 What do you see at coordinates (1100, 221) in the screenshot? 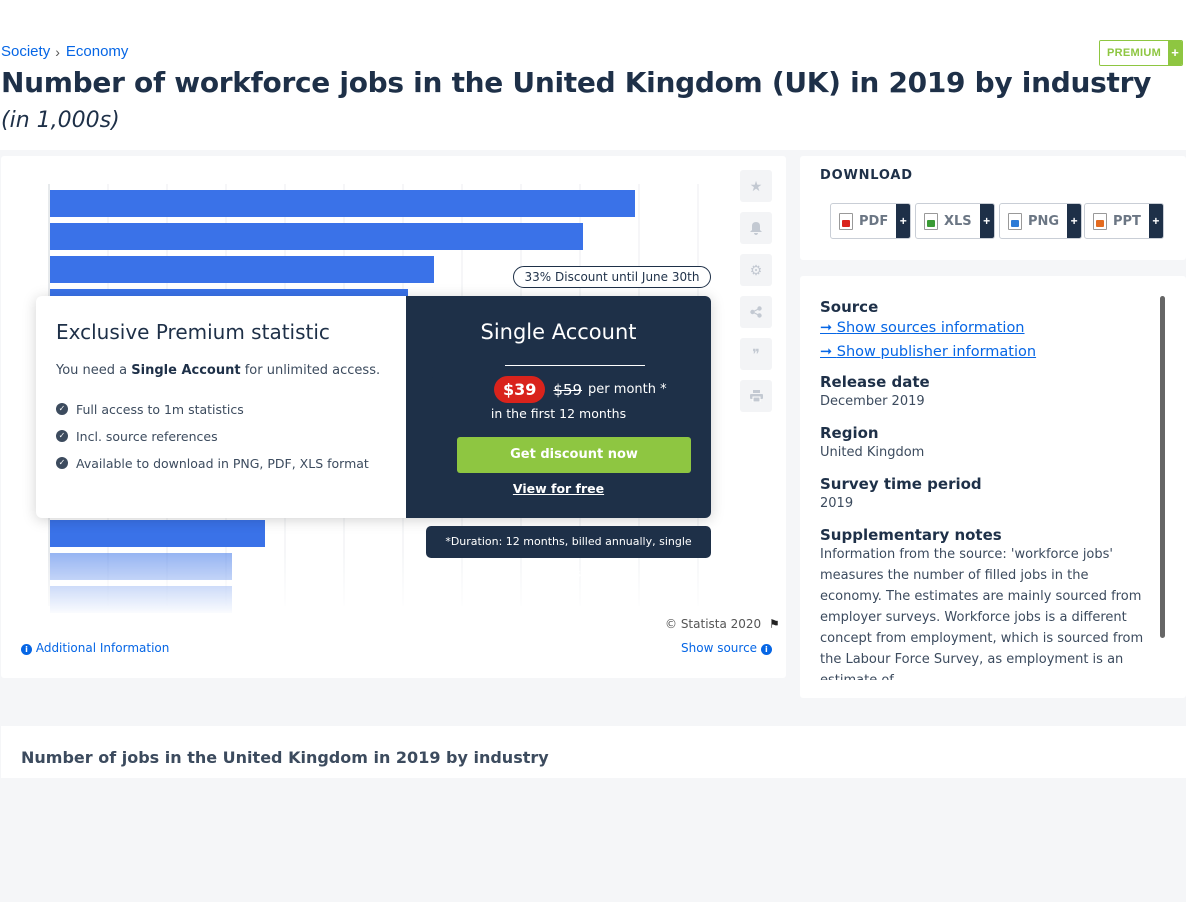
I see `ppt-file-icon` at bounding box center [1100, 221].